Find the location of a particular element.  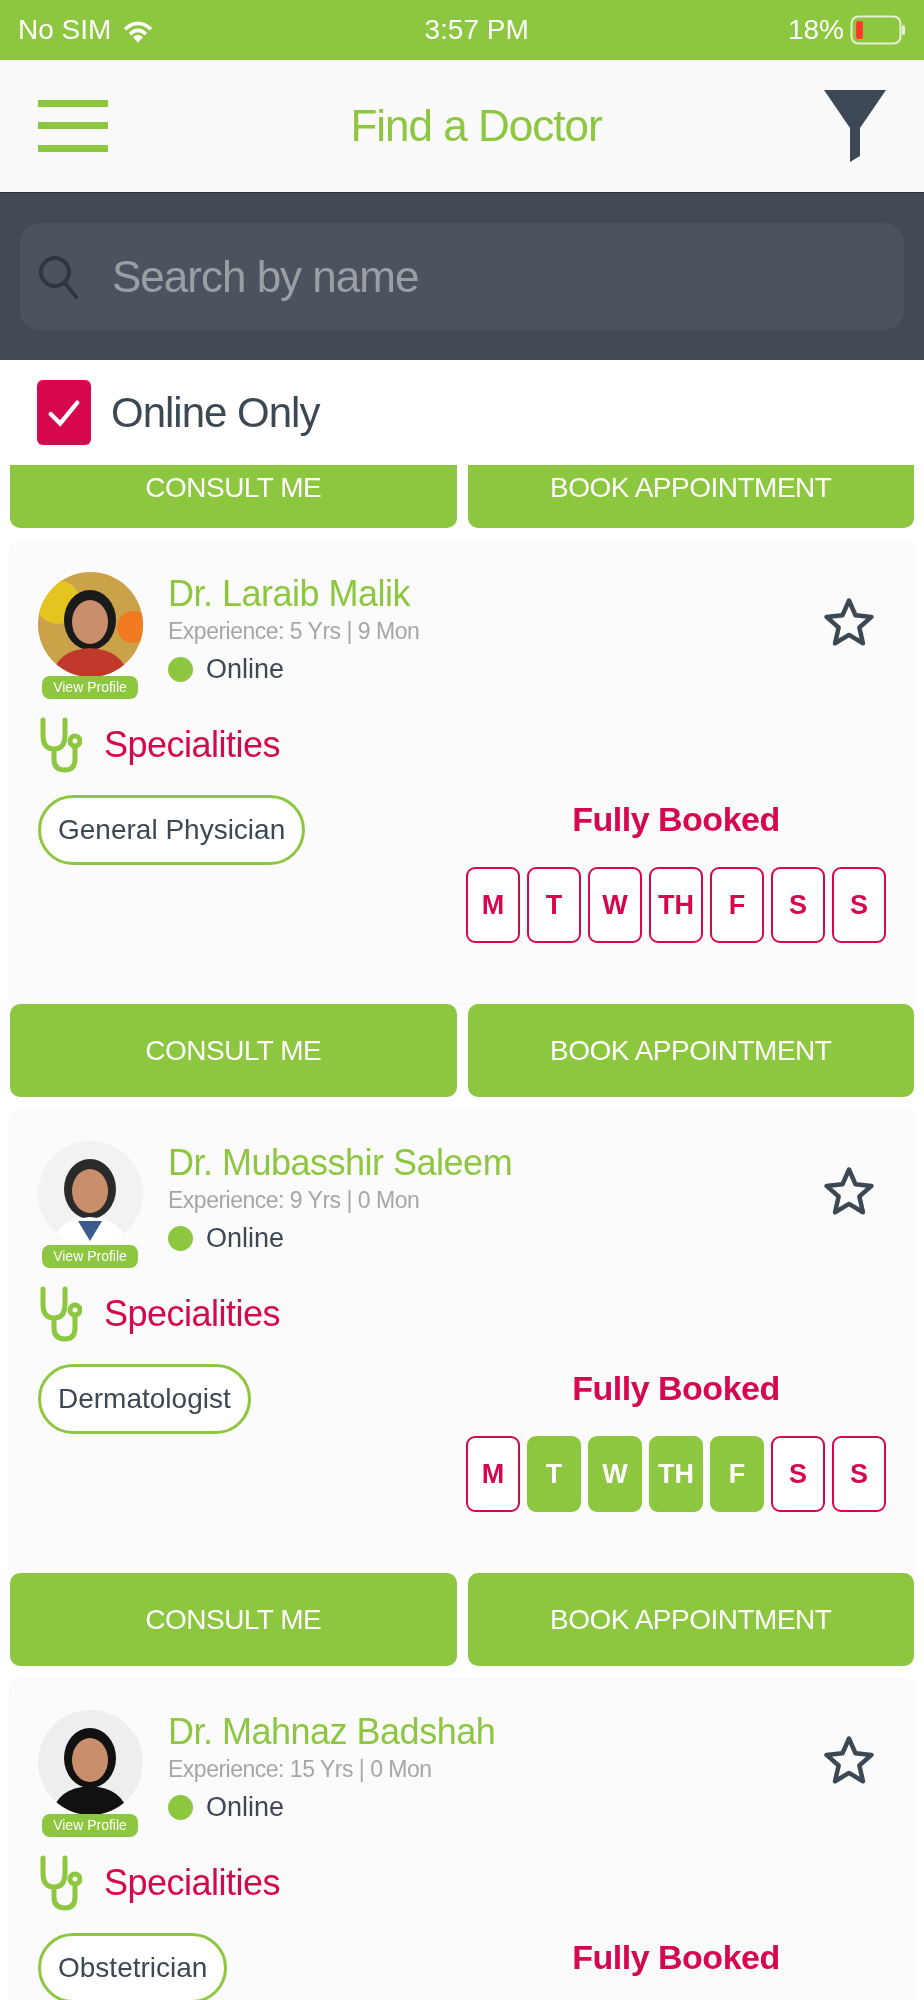

online-only-label: Online Only is located at coordinates (215, 413).